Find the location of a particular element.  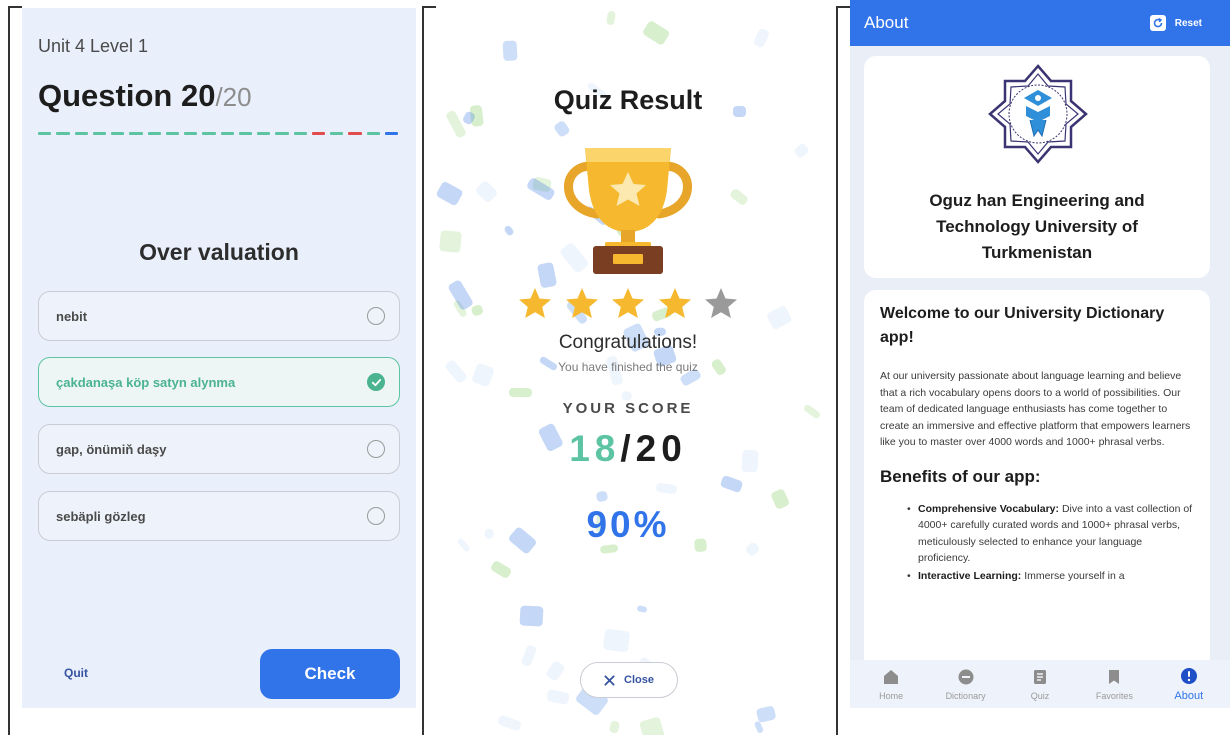

nav-item-favorites: Favorites is located at coordinates (1114, 684).